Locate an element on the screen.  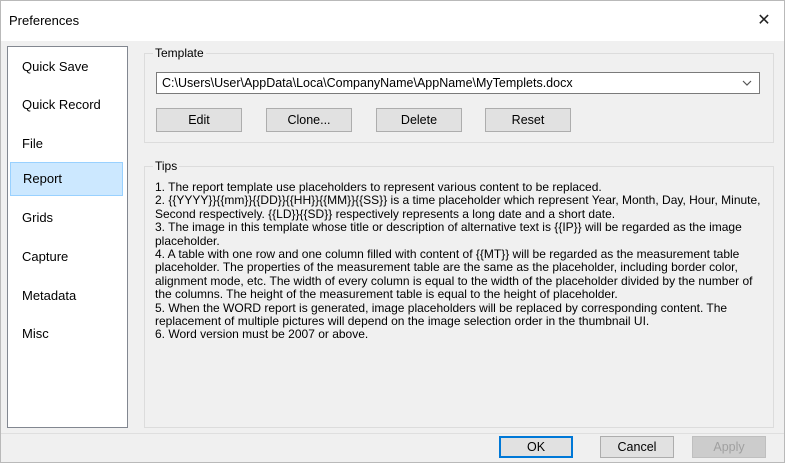
chevron-down-icon is located at coordinates (747, 83).